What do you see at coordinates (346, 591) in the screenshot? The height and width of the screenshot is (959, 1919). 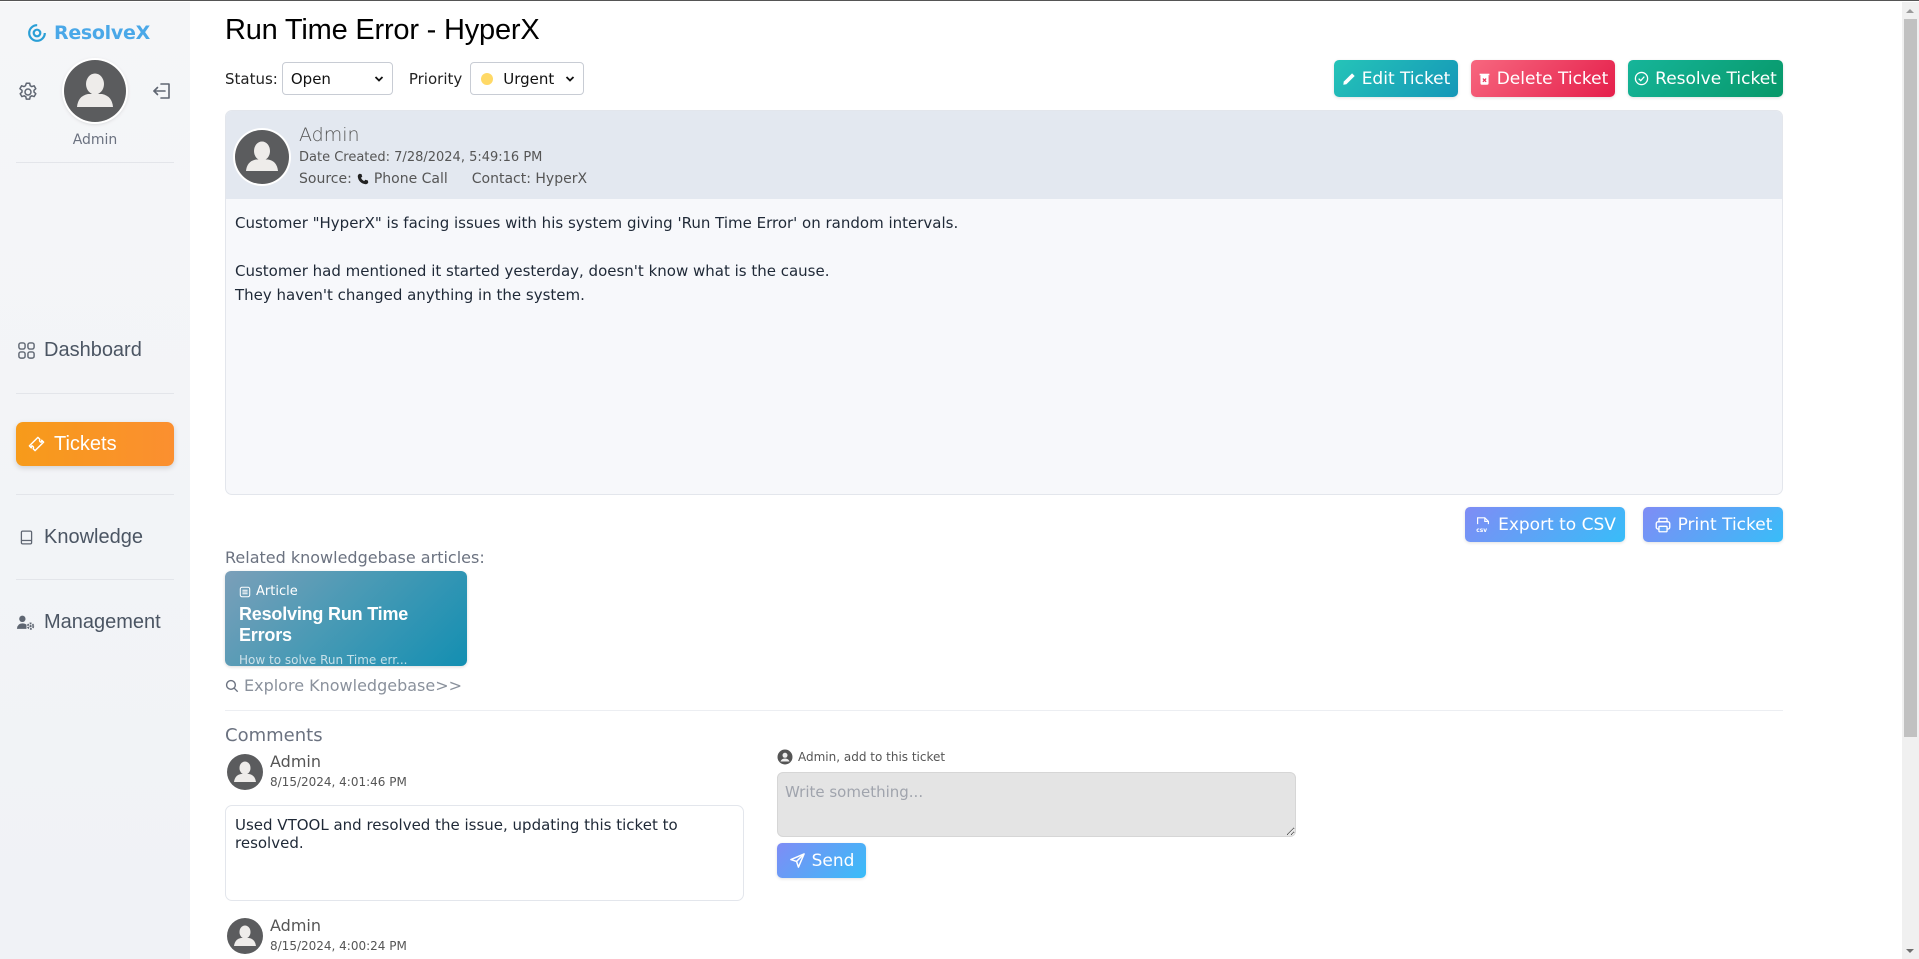 I see `article-tag: Article` at bounding box center [346, 591].